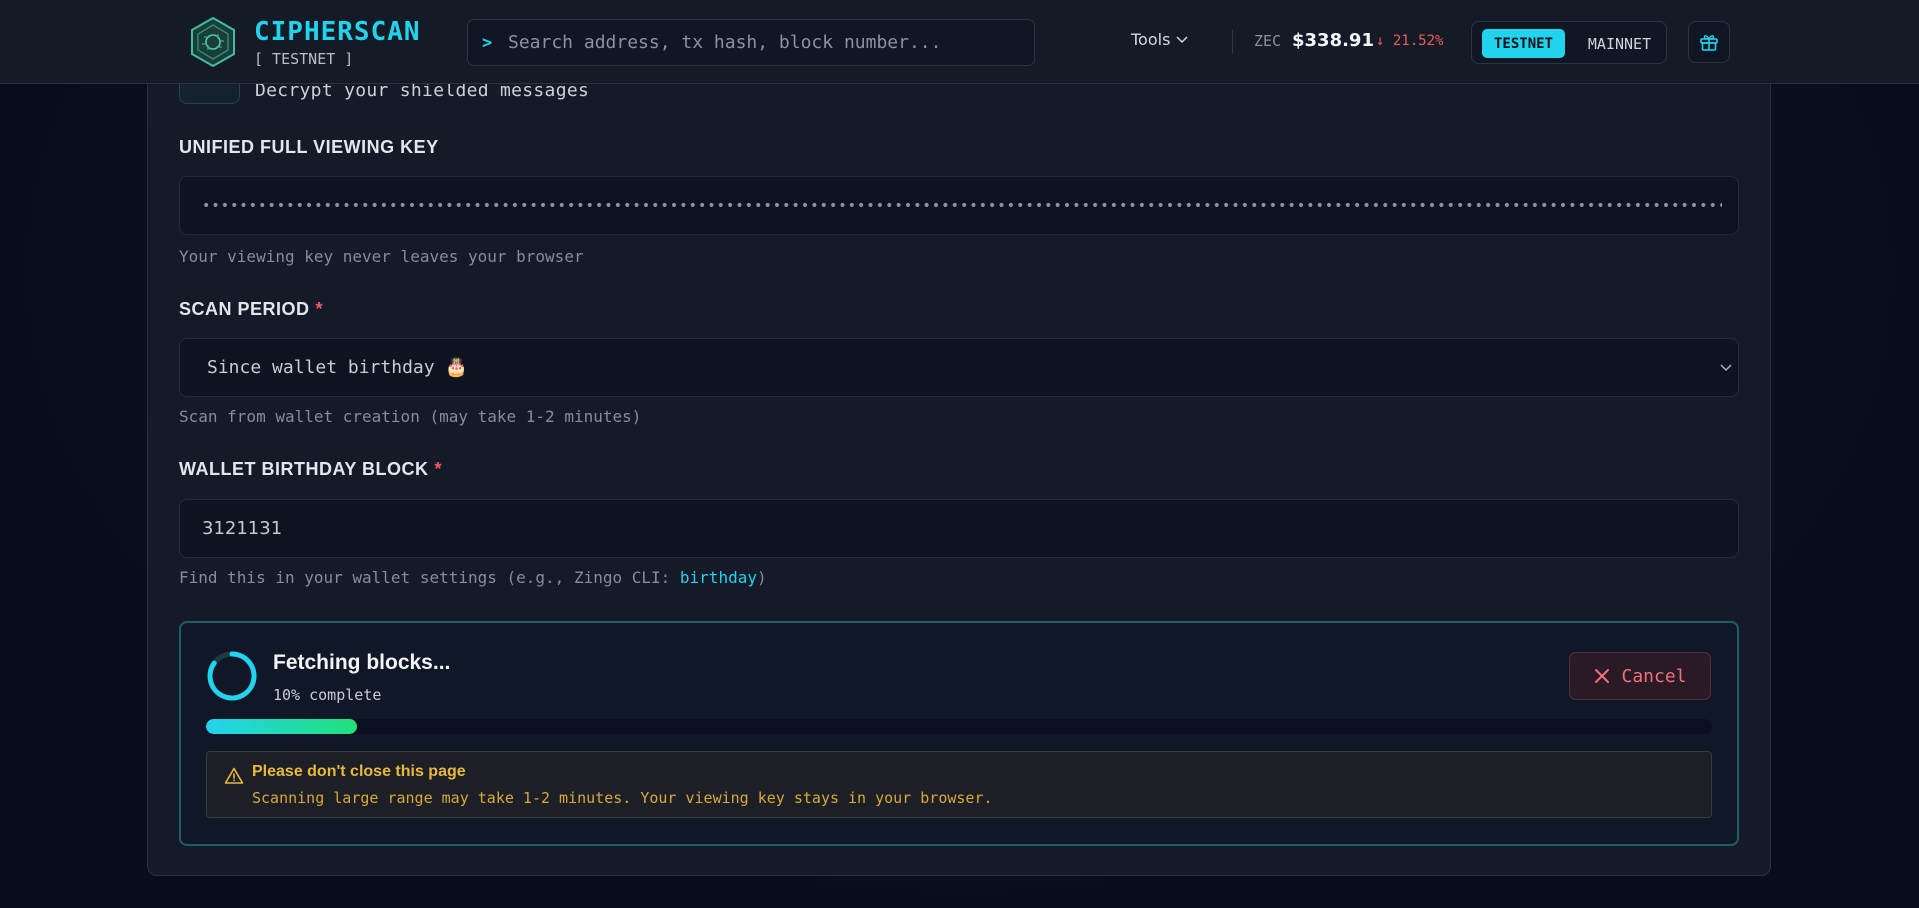  Describe the element at coordinates (337, 32) in the screenshot. I see `brand-name: CIPHERSCAN` at that location.